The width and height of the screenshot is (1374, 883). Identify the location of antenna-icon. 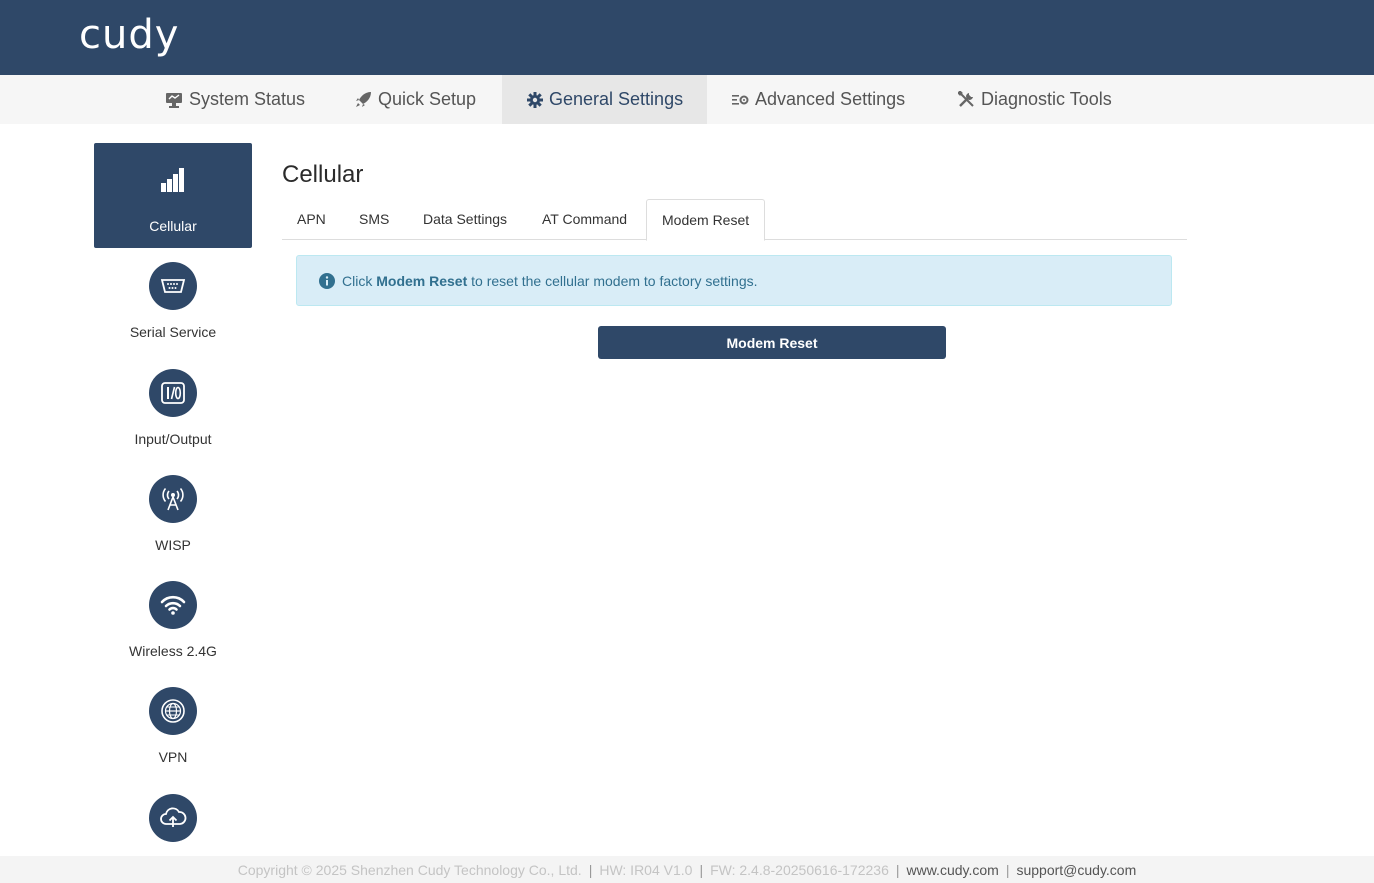
(173, 499).